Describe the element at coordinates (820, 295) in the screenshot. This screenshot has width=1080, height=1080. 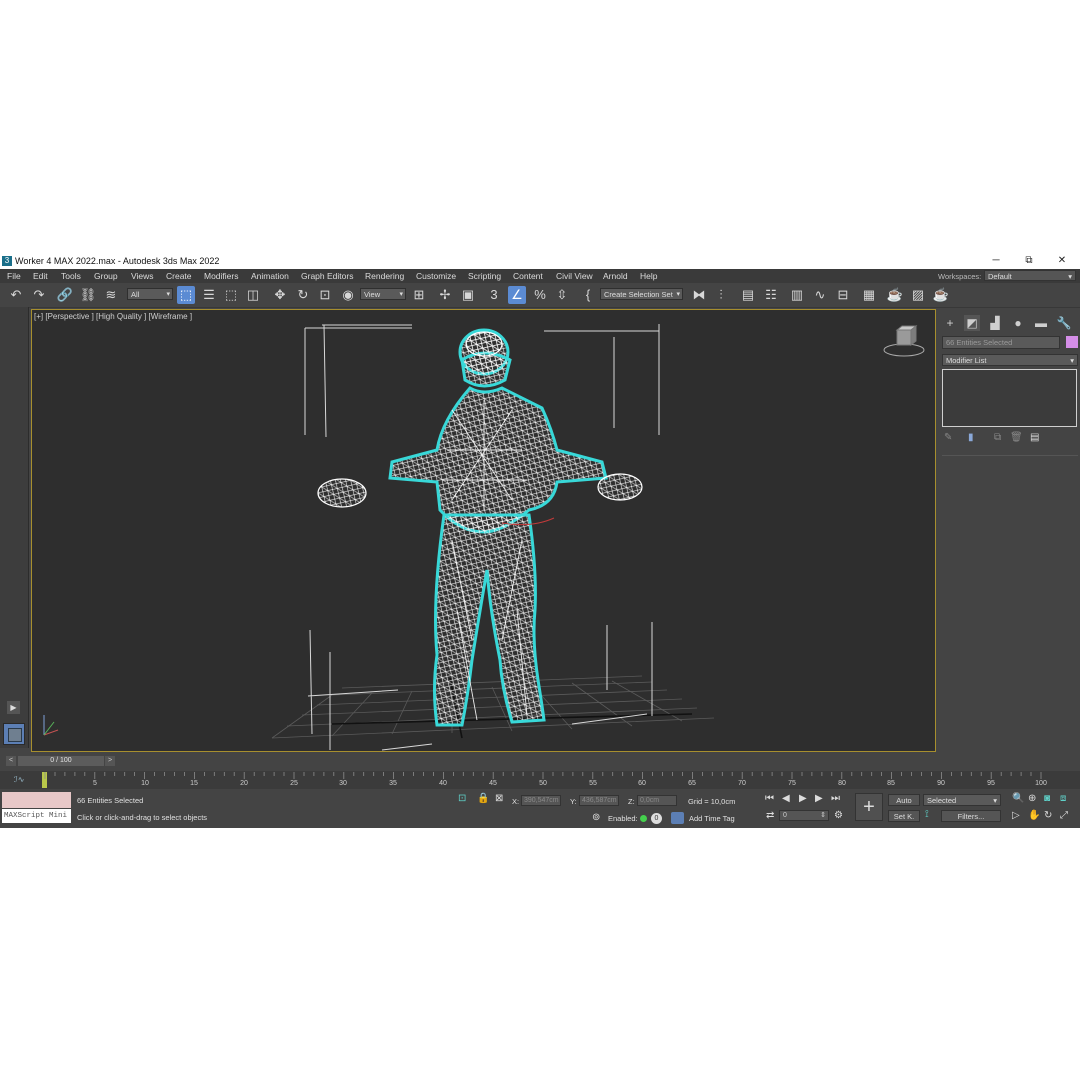
I see `curve-editor-icon: ∿` at that location.